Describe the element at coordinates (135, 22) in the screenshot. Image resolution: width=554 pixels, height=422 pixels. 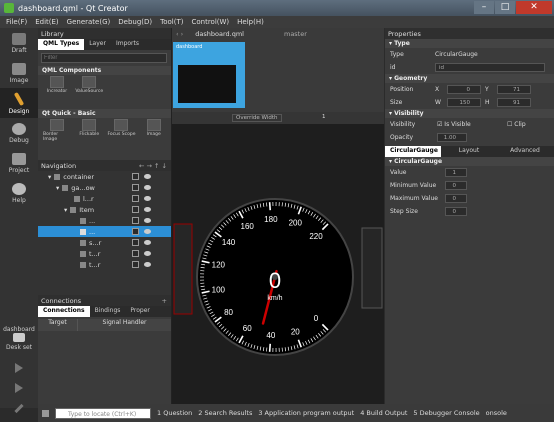
I see `menu-debug: Debug(D)` at that location.